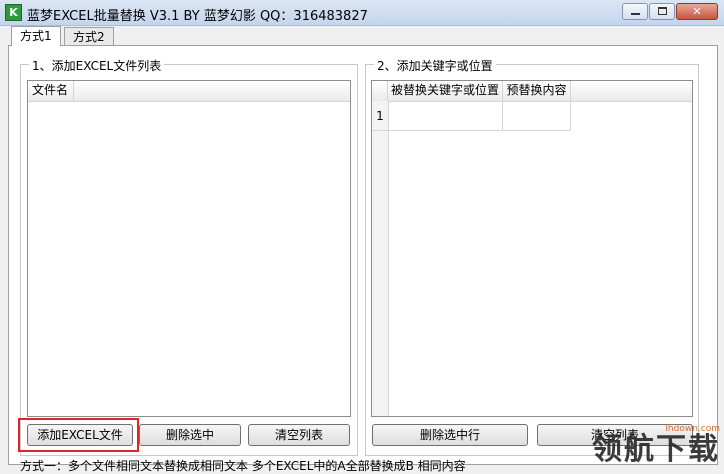 The height and width of the screenshot is (474, 724). Describe the element at coordinates (13, 12) in the screenshot. I see `app-icon: K` at that location.